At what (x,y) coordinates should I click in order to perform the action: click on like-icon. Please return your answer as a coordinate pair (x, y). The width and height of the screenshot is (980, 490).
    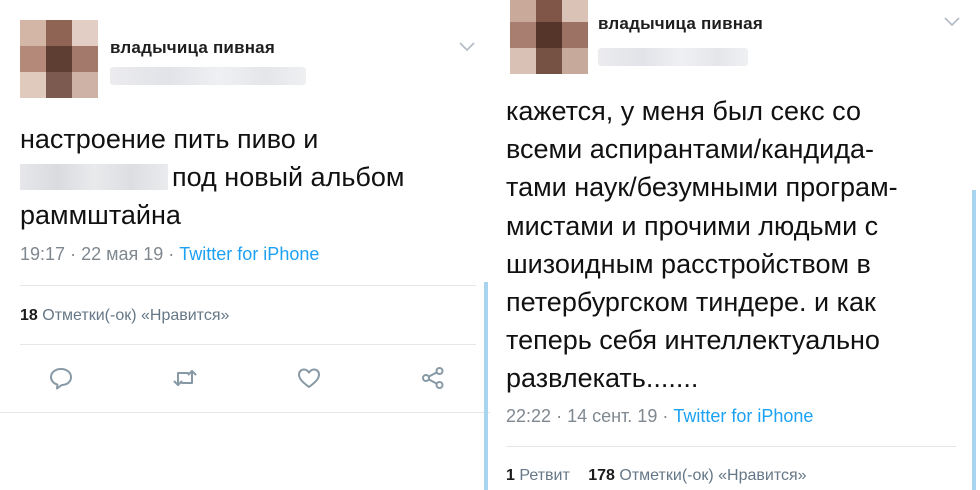
    Looking at the image, I should click on (309, 378).